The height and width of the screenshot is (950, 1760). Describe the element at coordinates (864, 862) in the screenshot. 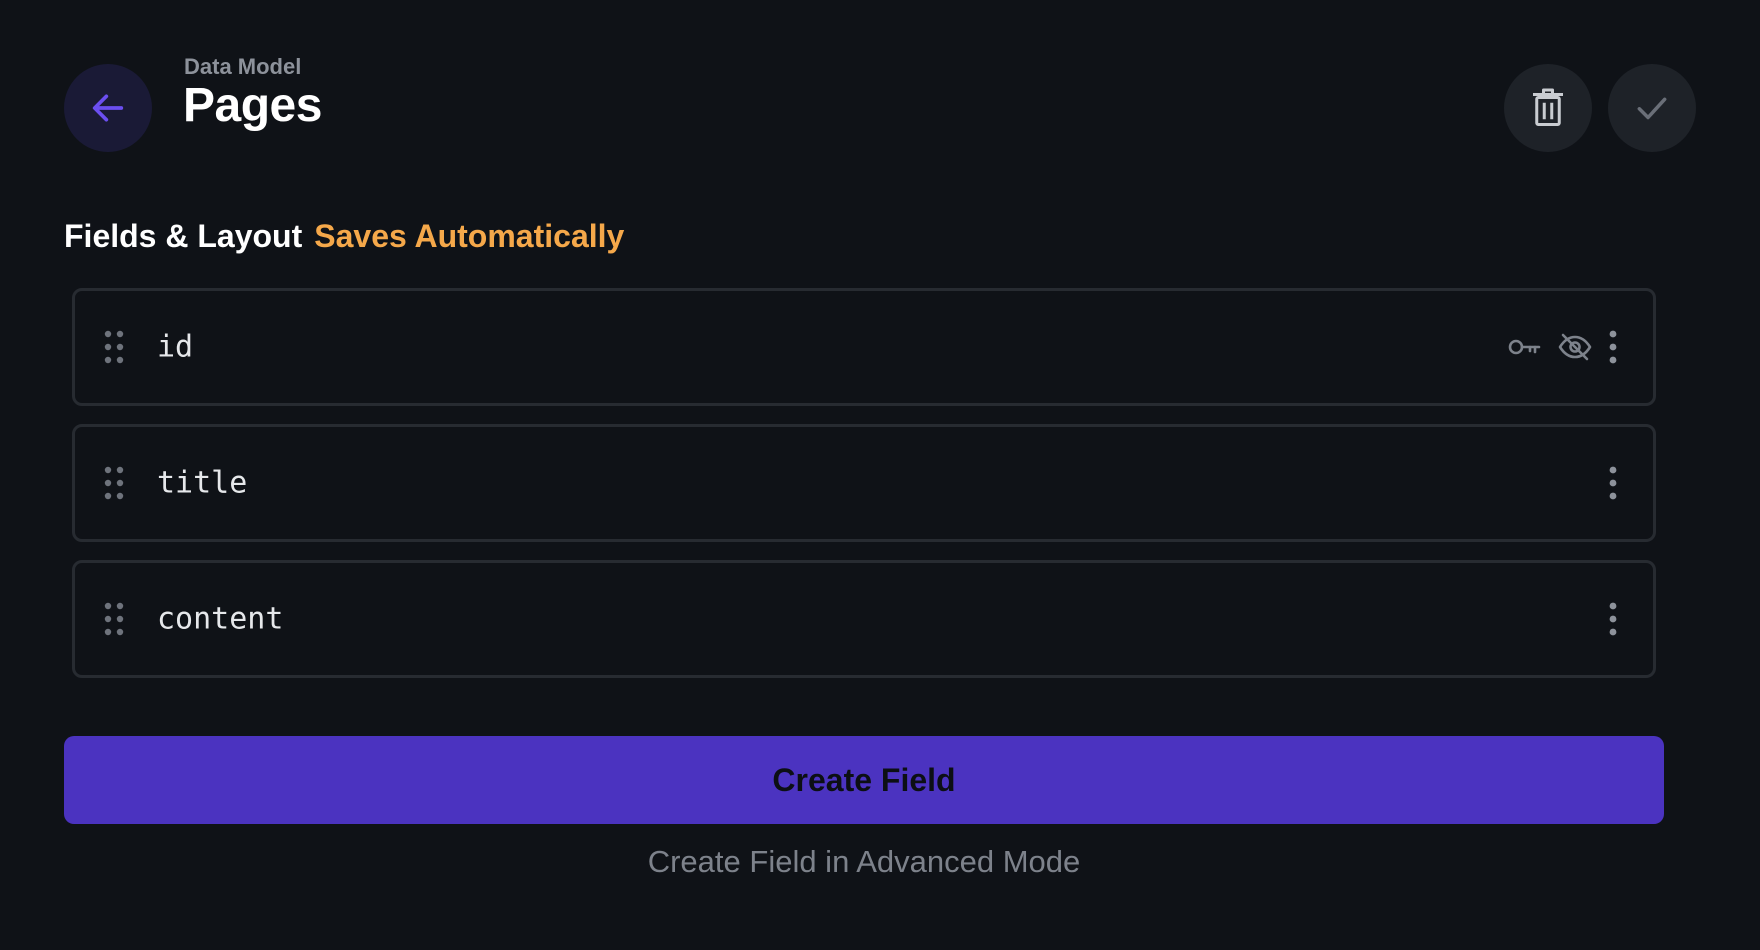

I see `create-field-advanced-link: Create Field in Advanced Mode` at that location.